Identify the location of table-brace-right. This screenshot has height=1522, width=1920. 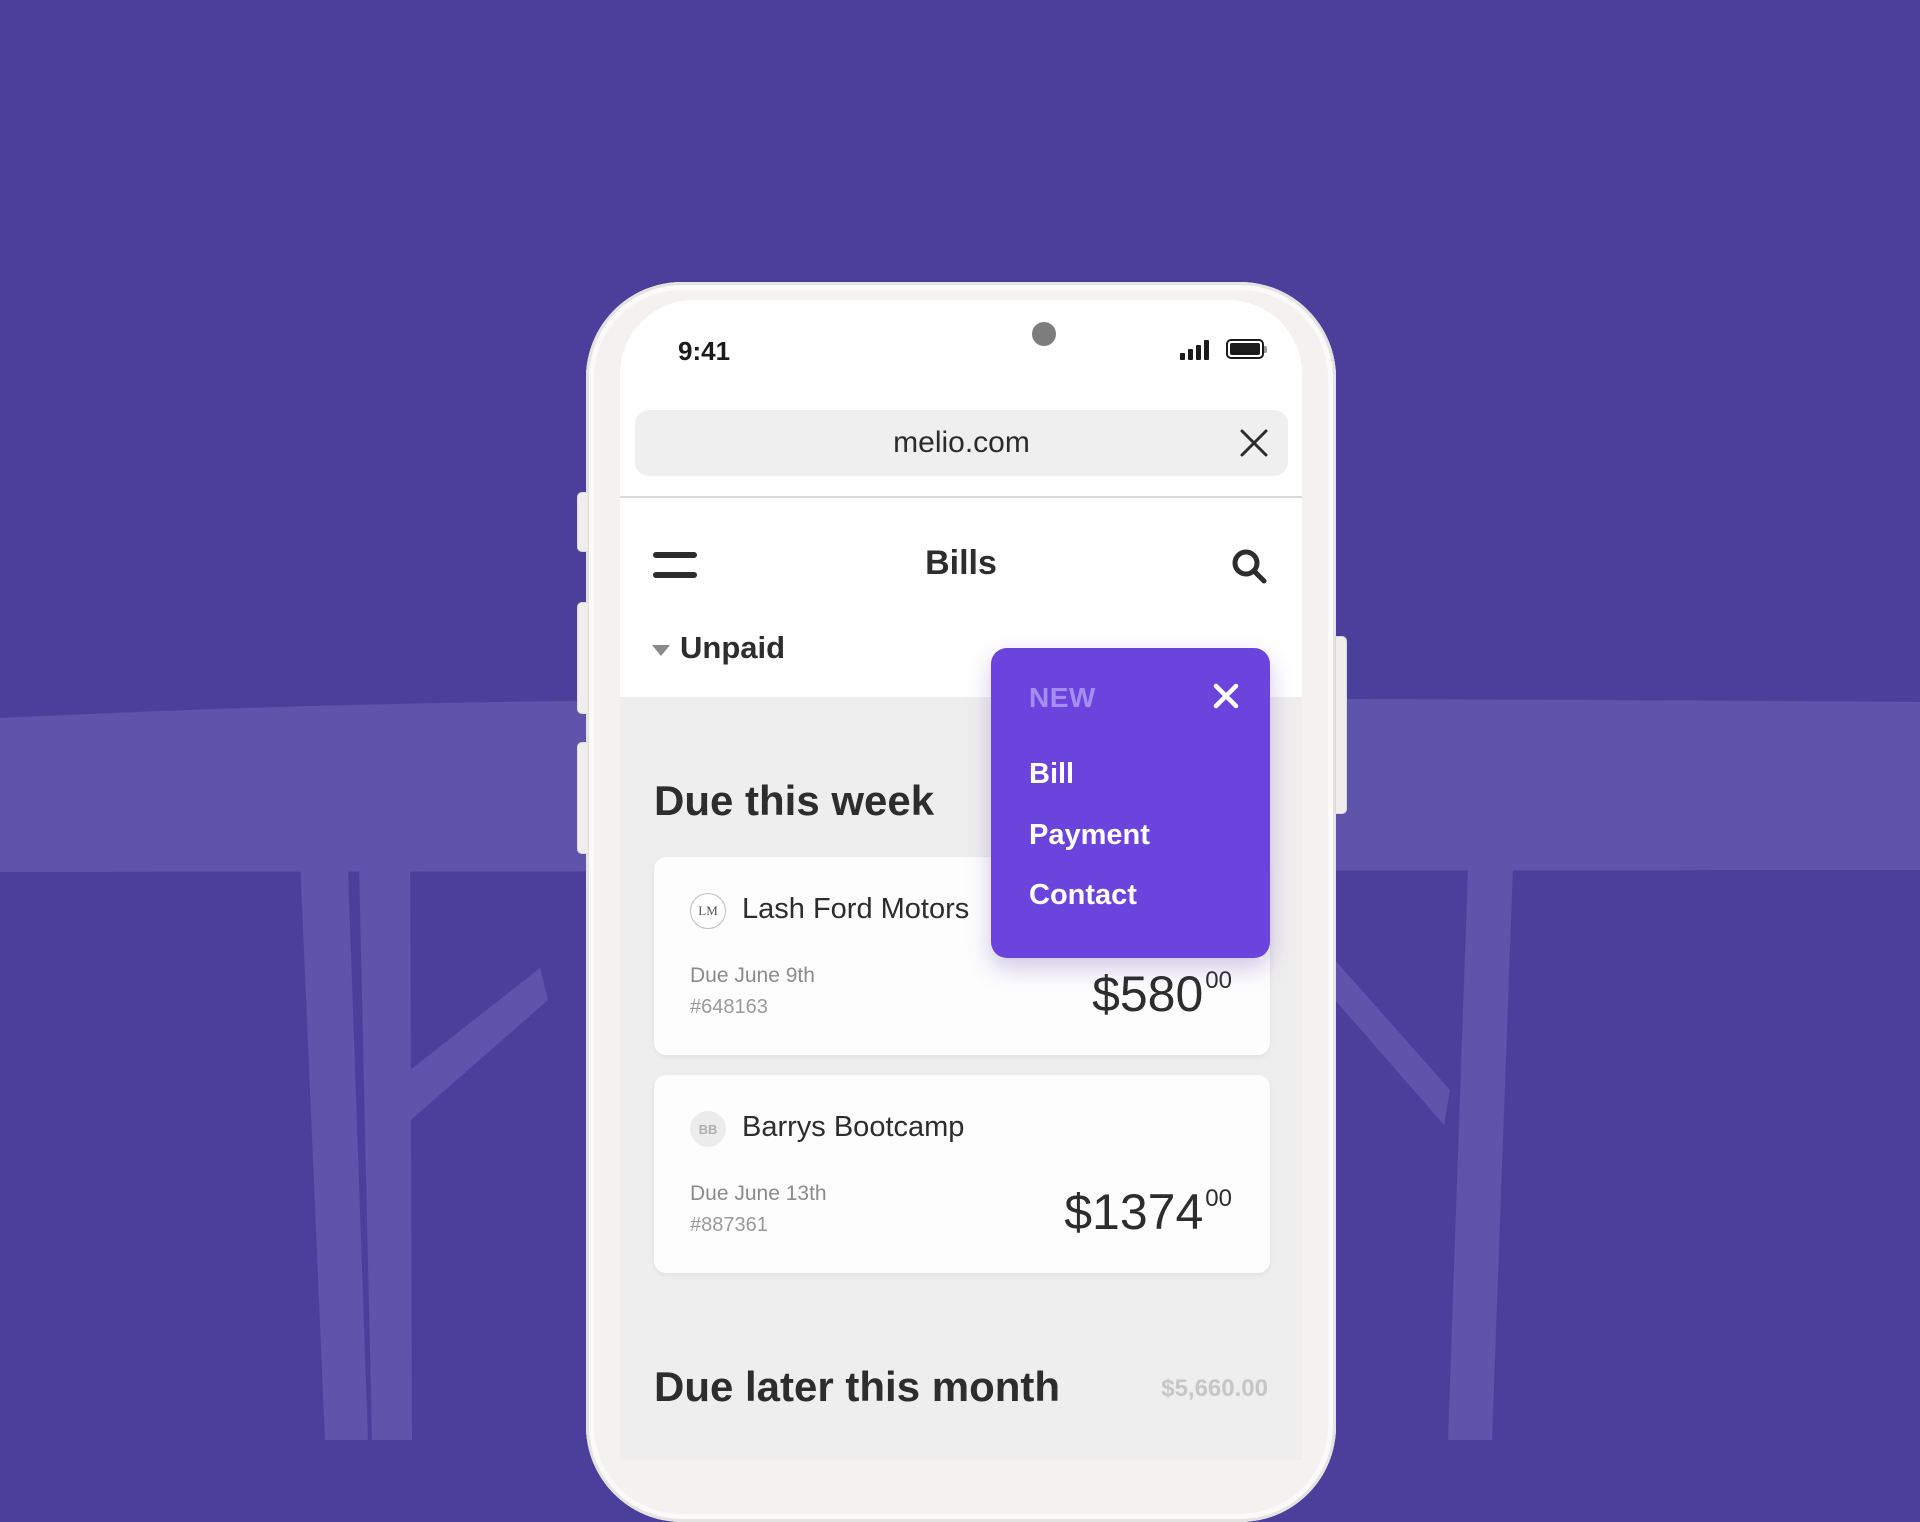
(1392, 1042).